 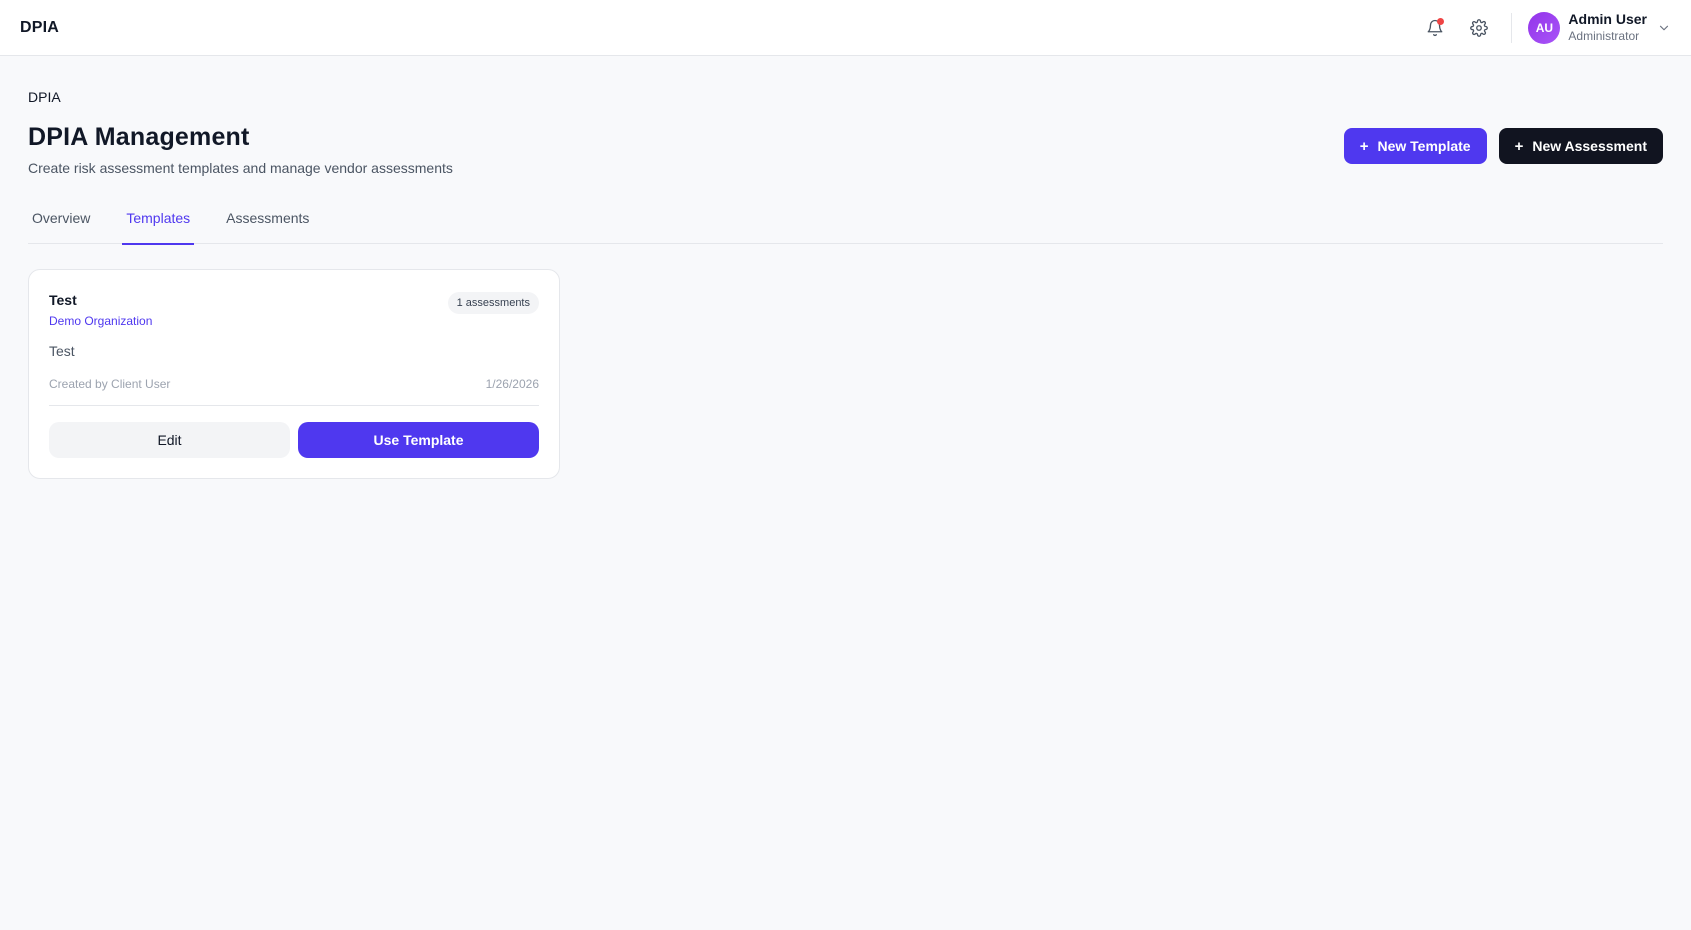 I want to click on user-role: Administrator, so click(x=1604, y=35).